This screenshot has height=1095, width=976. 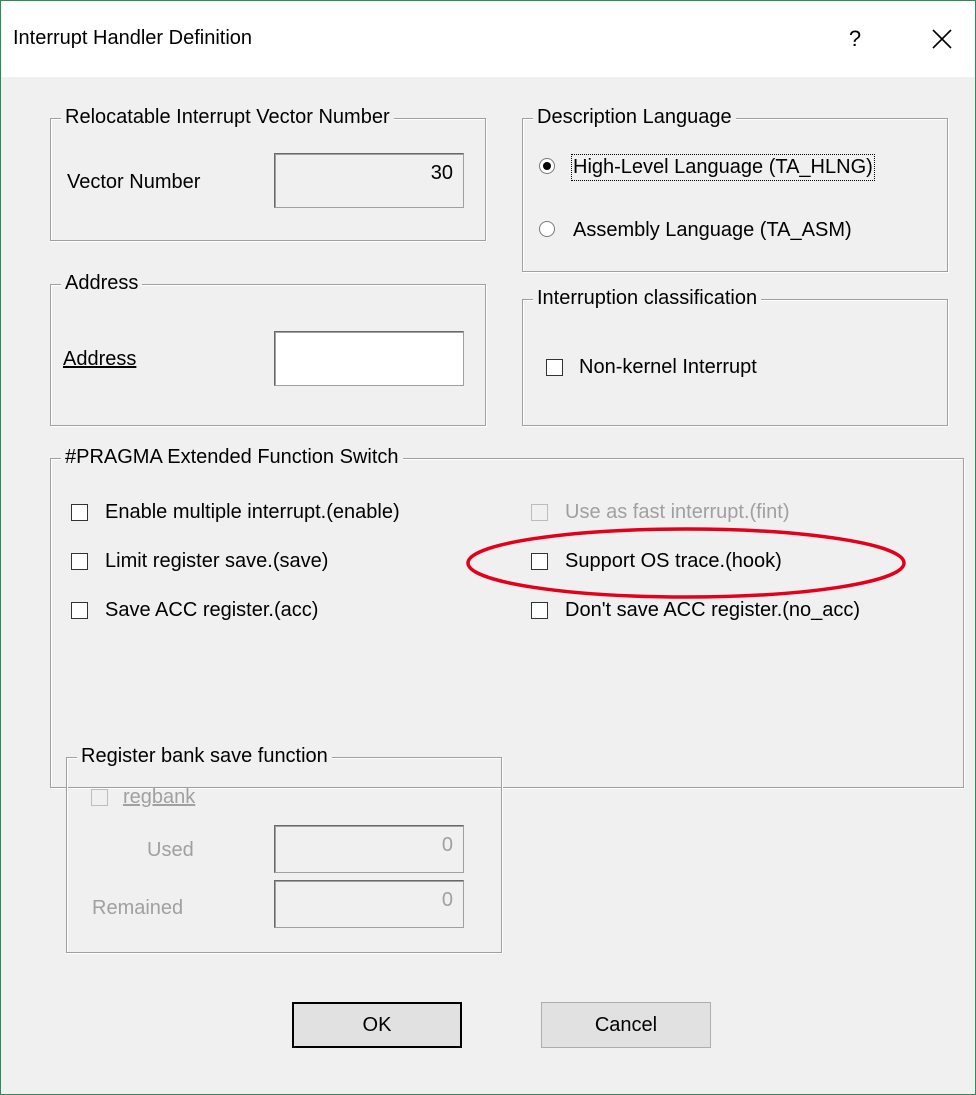 What do you see at coordinates (677, 512) in the screenshot?
I see `fast-interrupt-label: Use as fast interrupt.(fint)` at bounding box center [677, 512].